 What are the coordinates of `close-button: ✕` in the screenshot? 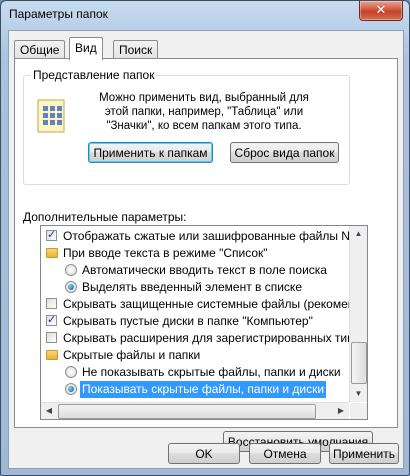 It's located at (381, 11).